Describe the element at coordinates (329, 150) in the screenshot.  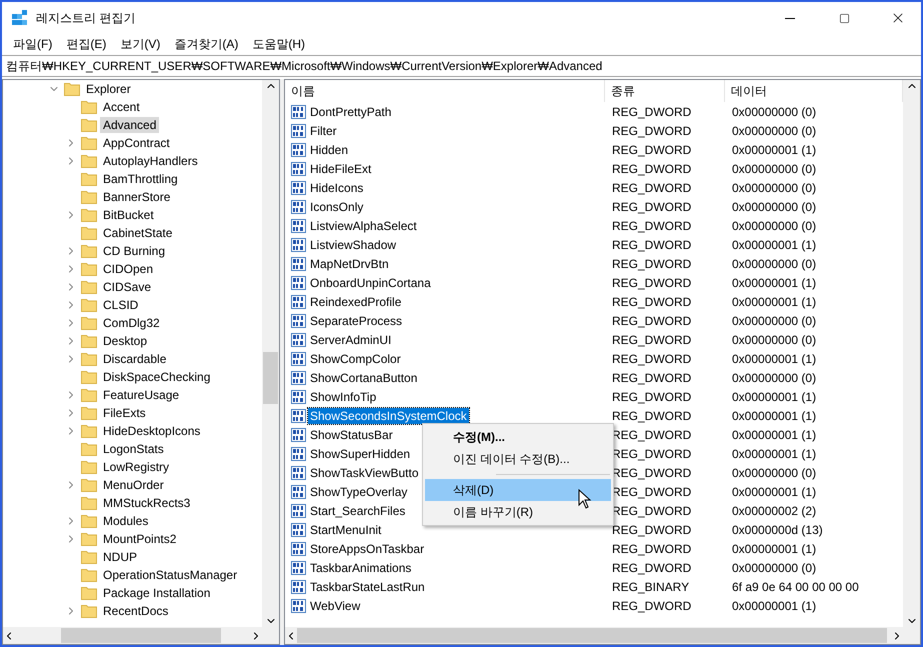
I see `value-name: Hidden` at that location.